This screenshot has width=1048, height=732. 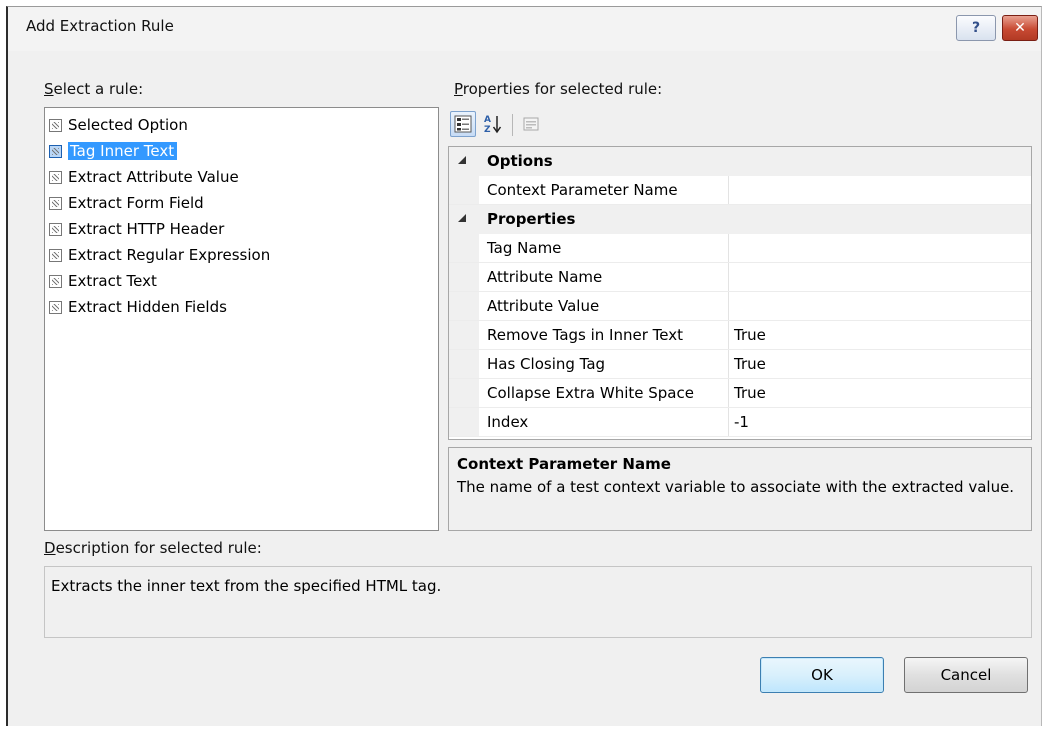 What do you see at coordinates (740, 248) in the screenshot?
I see `property-row-tag-name: Tag Name` at bounding box center [740, 248].